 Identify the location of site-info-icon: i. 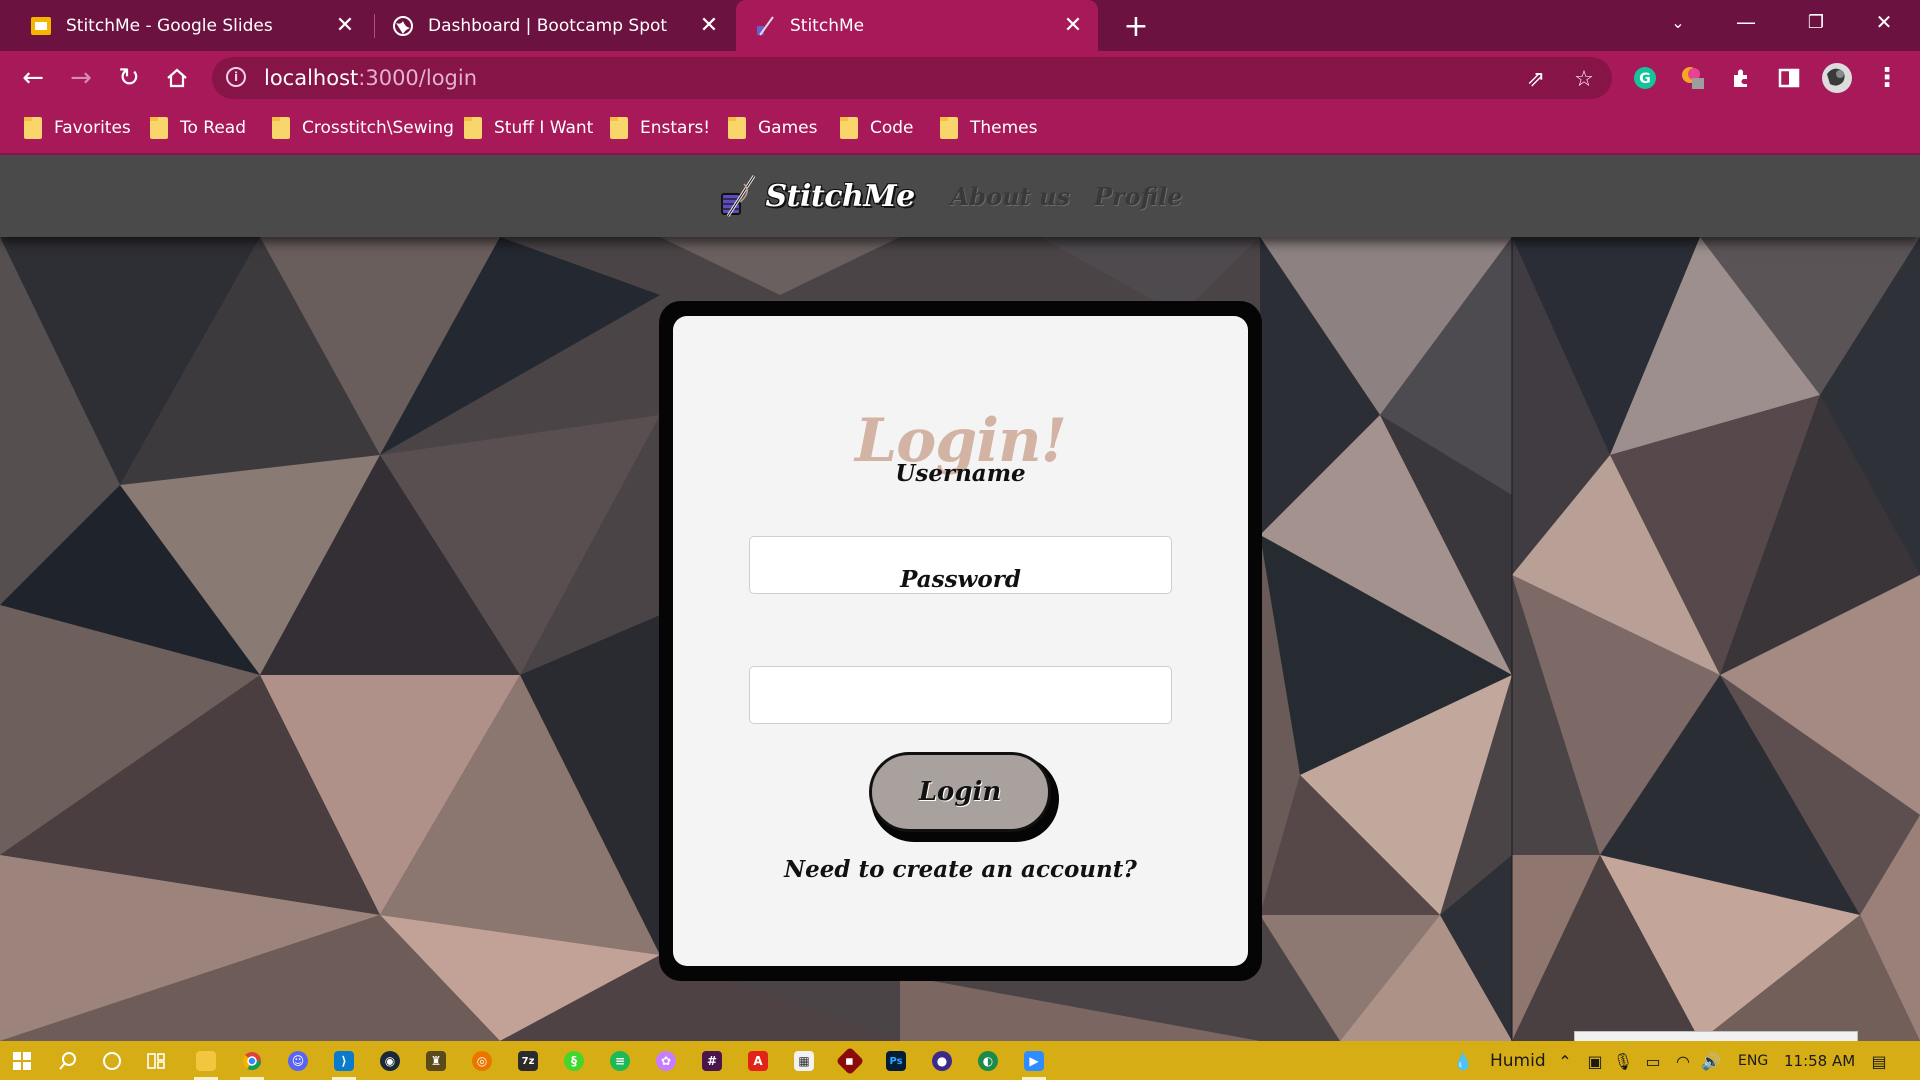
(236, 77).